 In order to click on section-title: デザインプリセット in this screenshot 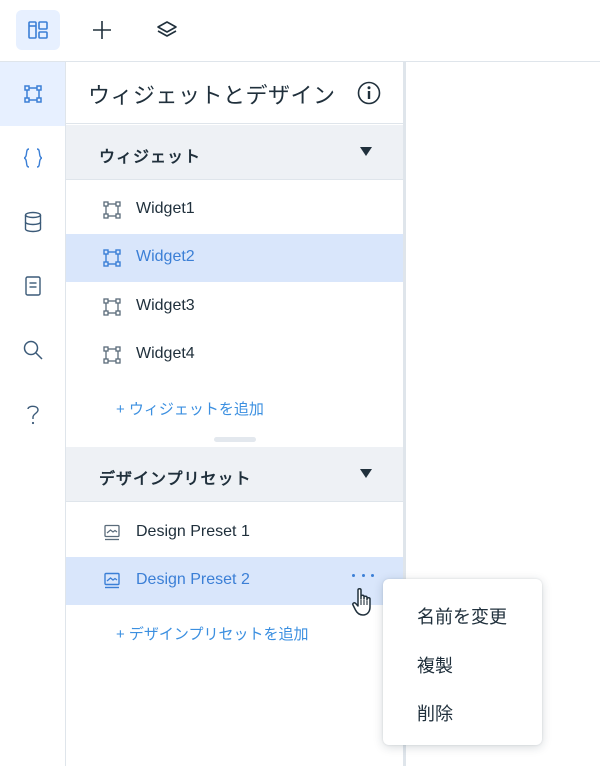, I will do `click(175, 479)`.